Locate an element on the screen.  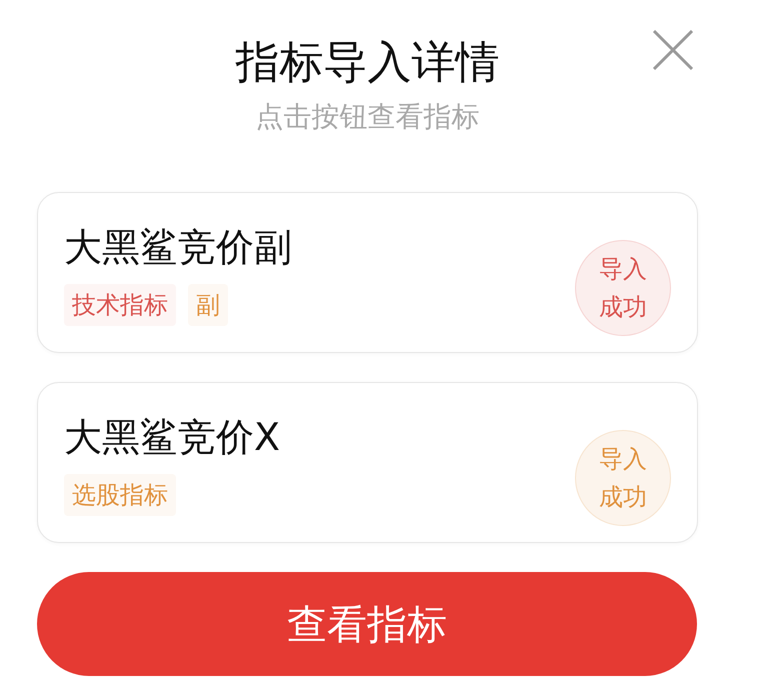
indicator-name: 大黑鲨竞价X is located at coordinates (172, 437).